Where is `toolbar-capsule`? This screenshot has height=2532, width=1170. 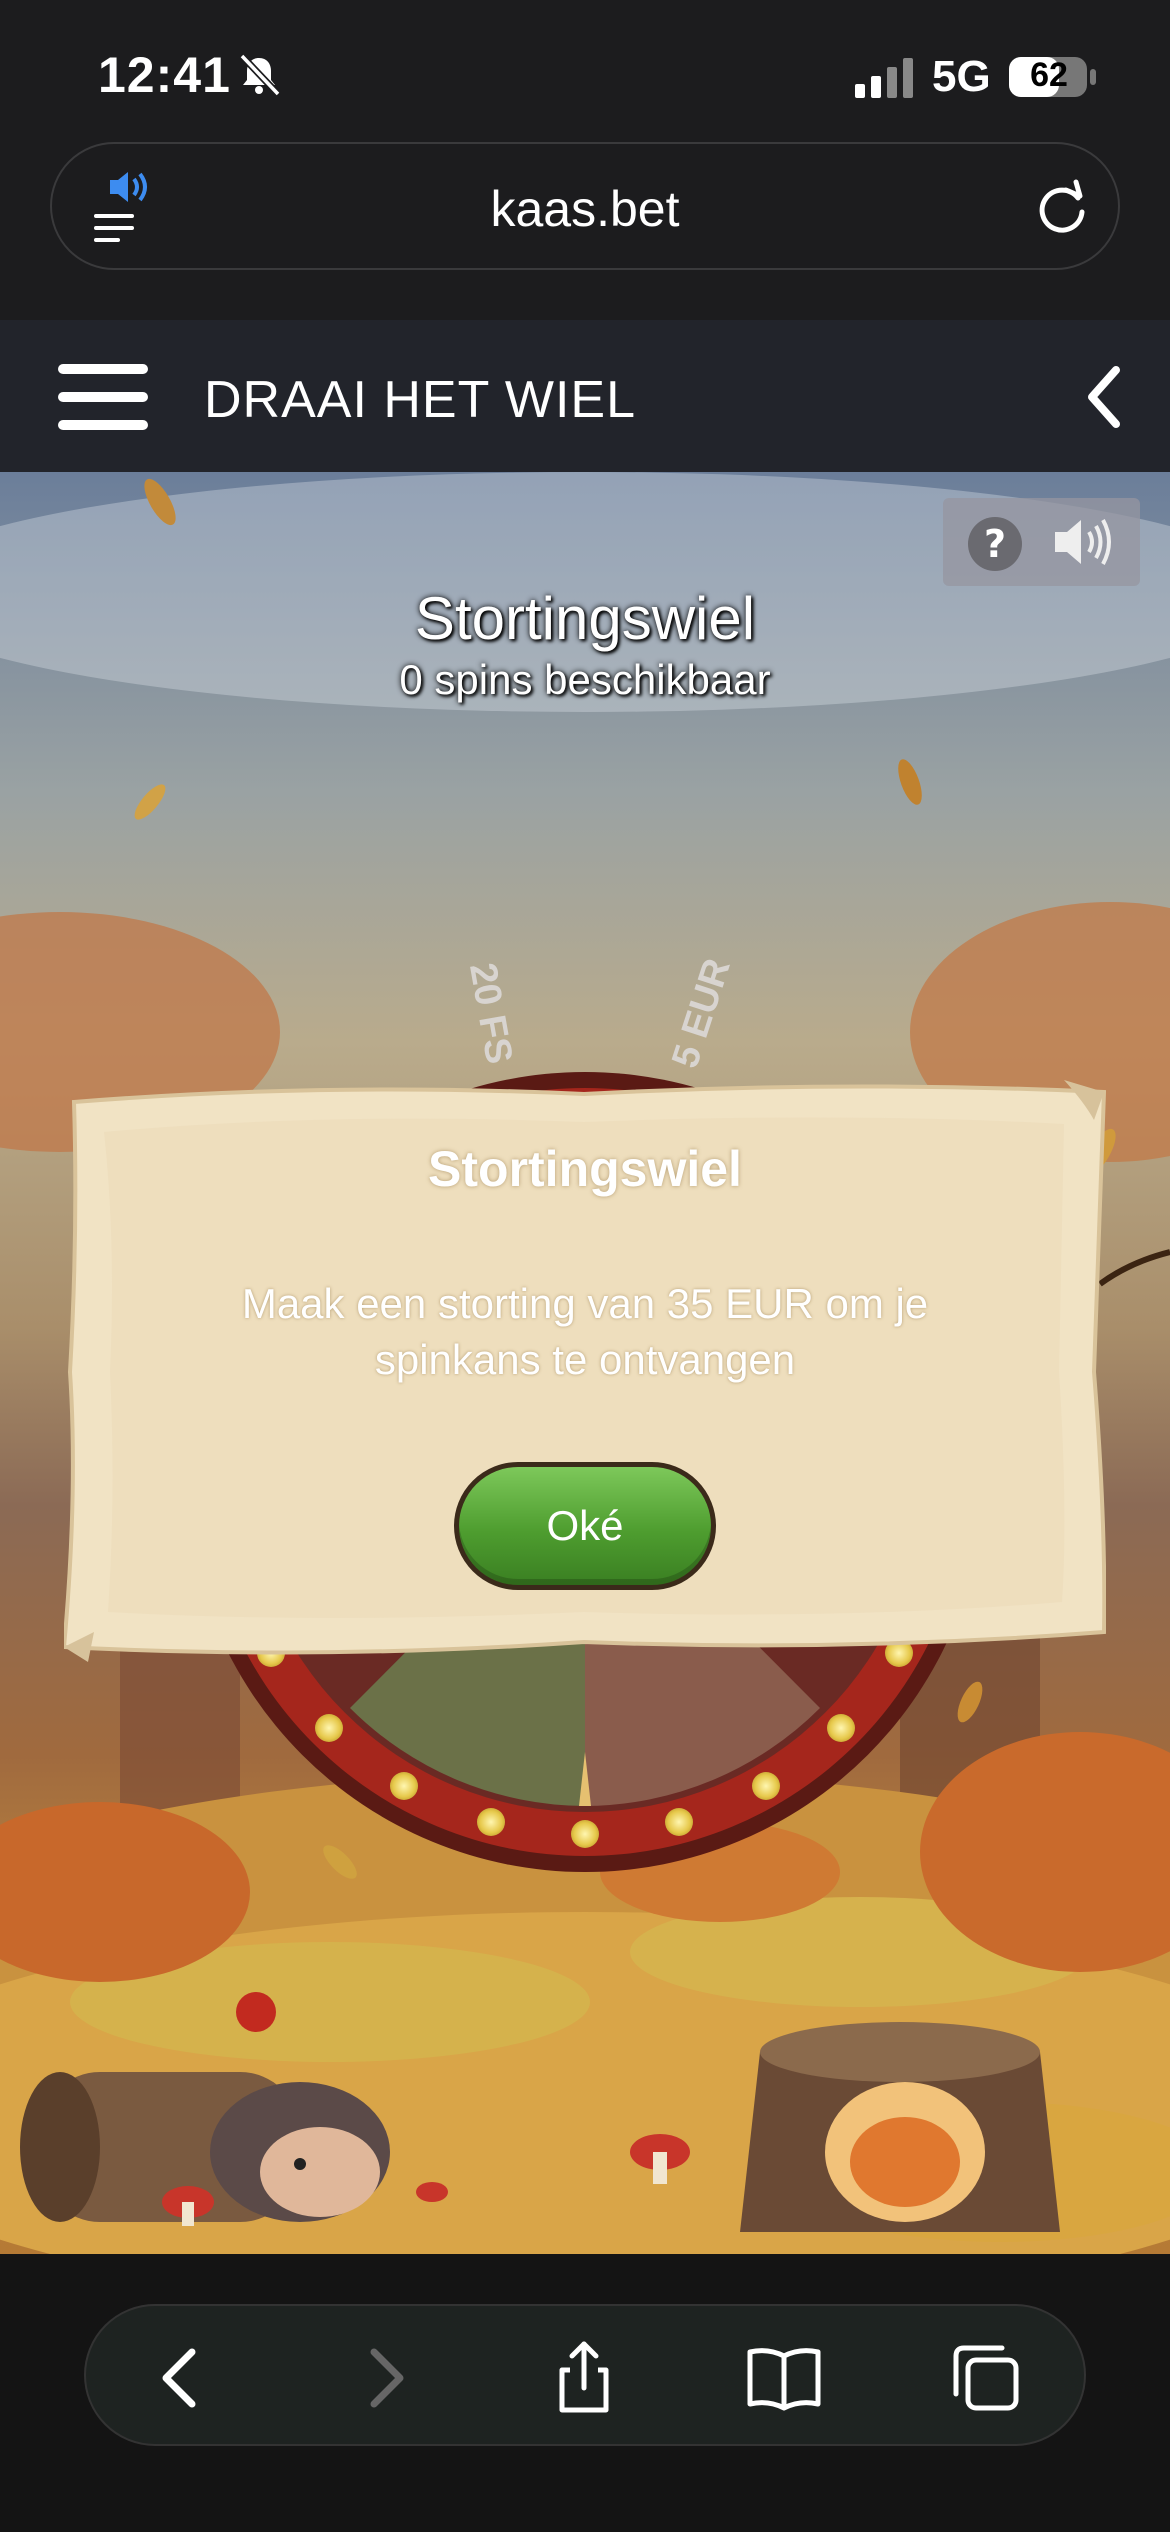 toolbar-capsule is located at coordinates (585, 2375).